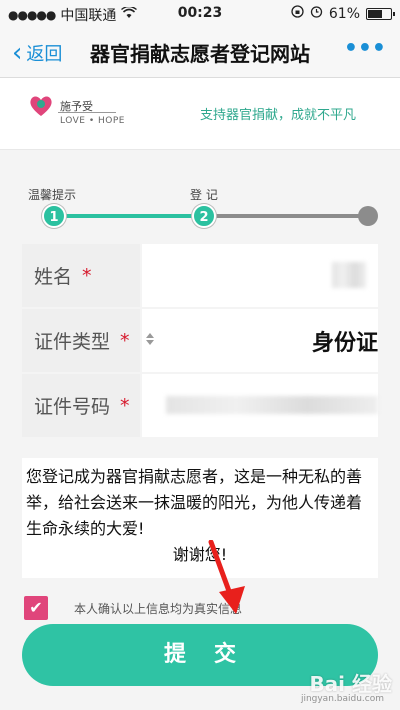  I want to click on id-type-label: 证件类型, so click(72, 342).